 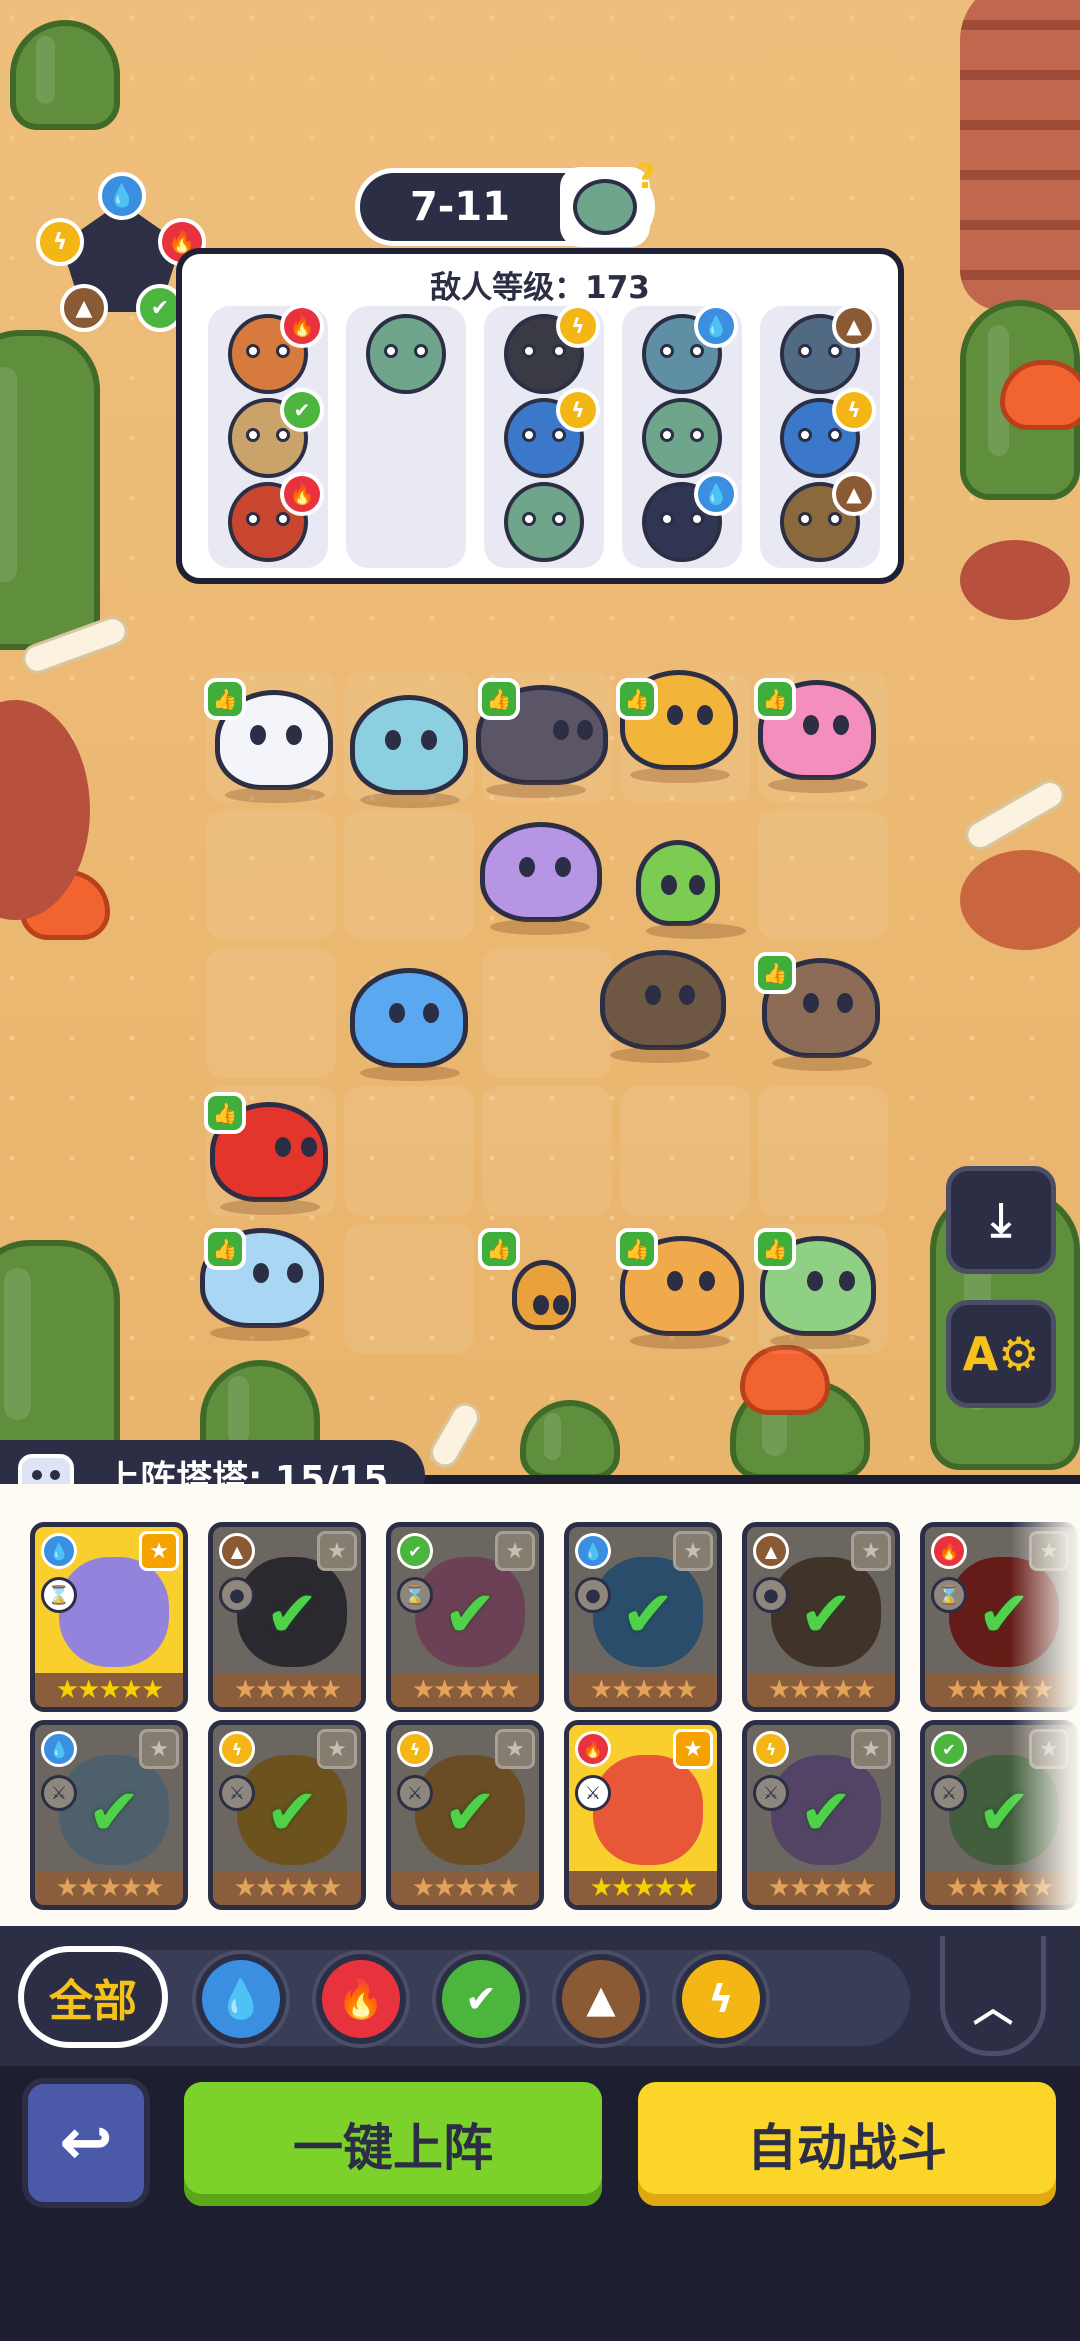 What do you see at coordinates (854, 326) in the screenshot?
I see `mountain-icon: ▲` at bounding box center [854, 326].